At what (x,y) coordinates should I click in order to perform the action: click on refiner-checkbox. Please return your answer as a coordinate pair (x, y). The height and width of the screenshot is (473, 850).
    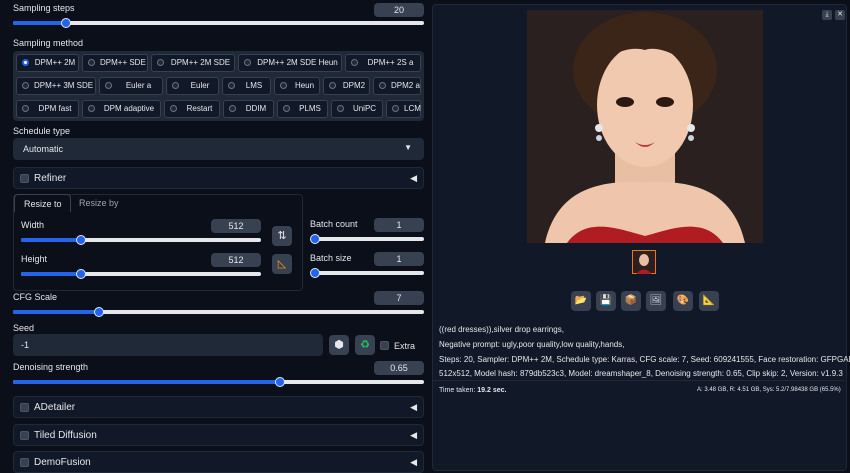
    Looking at the image, I should click on (24, 178).